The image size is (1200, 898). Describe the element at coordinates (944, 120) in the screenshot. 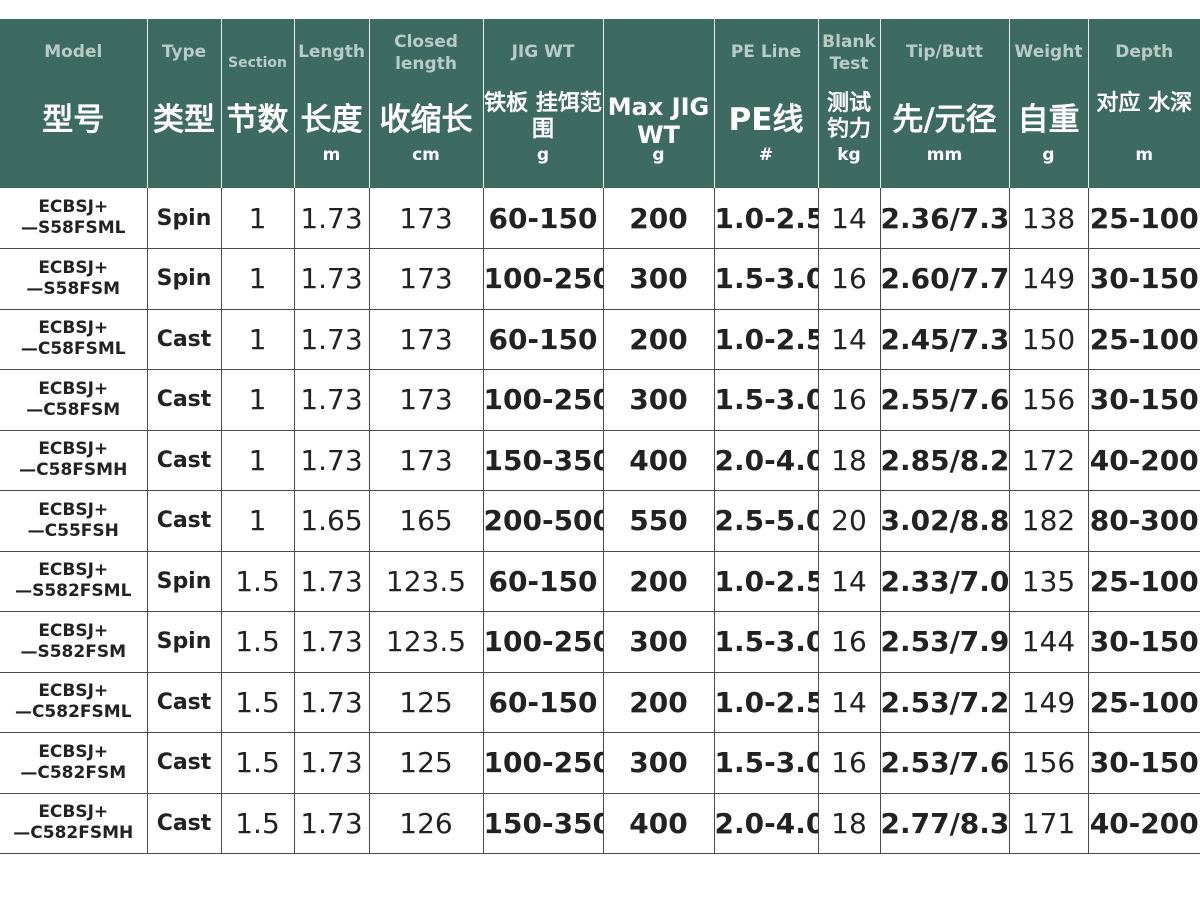

I see `header-cn-label: 先/元径` at that location.